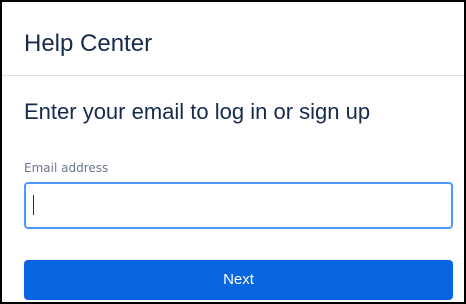  What do you see at coordinates (33, 205) in the screenshot?
I see `text-cursor` at bounding box center [33, 205].